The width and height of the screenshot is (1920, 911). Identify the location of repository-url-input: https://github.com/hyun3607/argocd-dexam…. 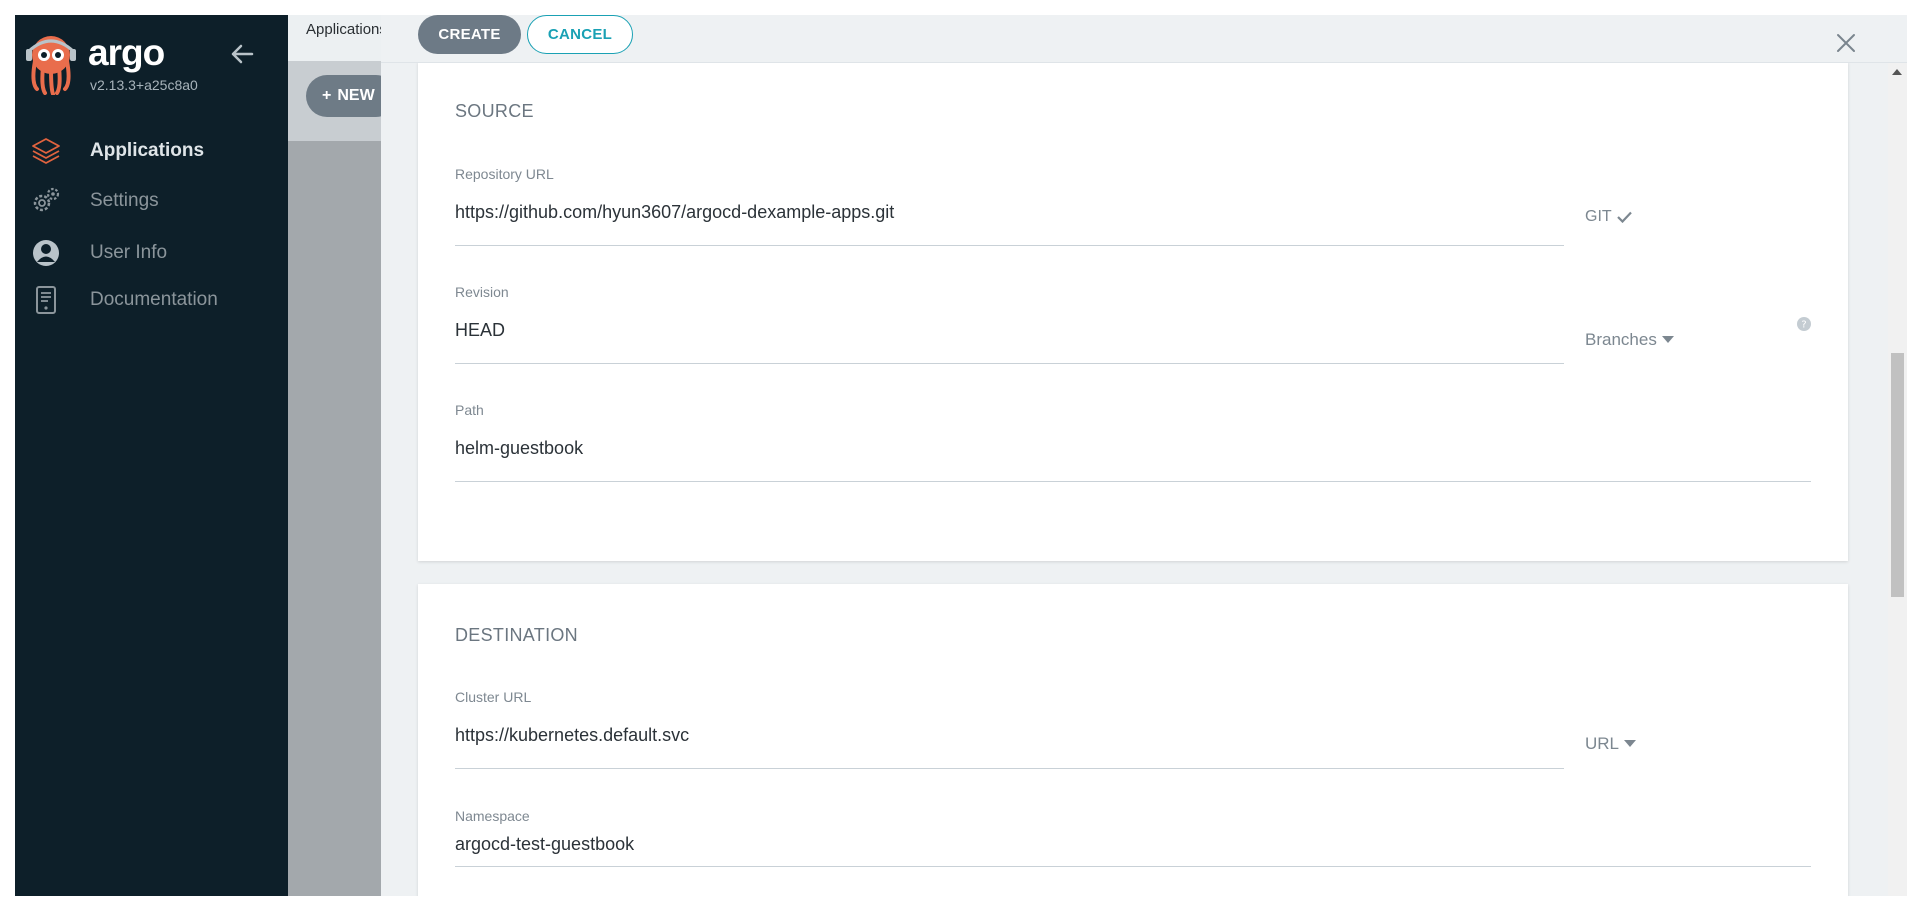
(674, 212).